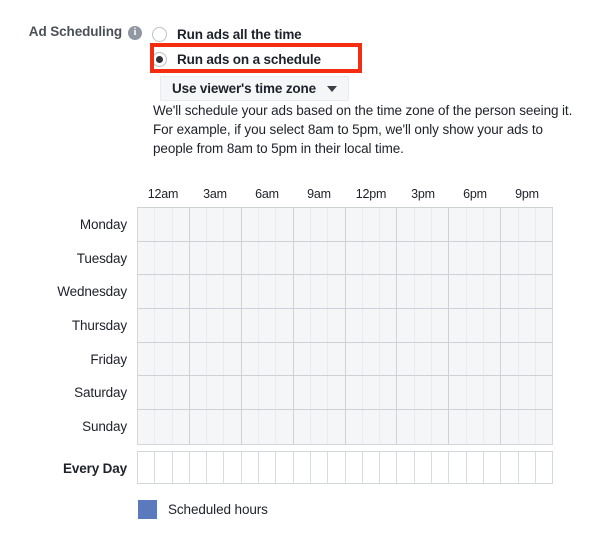 The height and width of the screenshot is (537, 600). I want to click on table-row: Friday, so click(321, 359).